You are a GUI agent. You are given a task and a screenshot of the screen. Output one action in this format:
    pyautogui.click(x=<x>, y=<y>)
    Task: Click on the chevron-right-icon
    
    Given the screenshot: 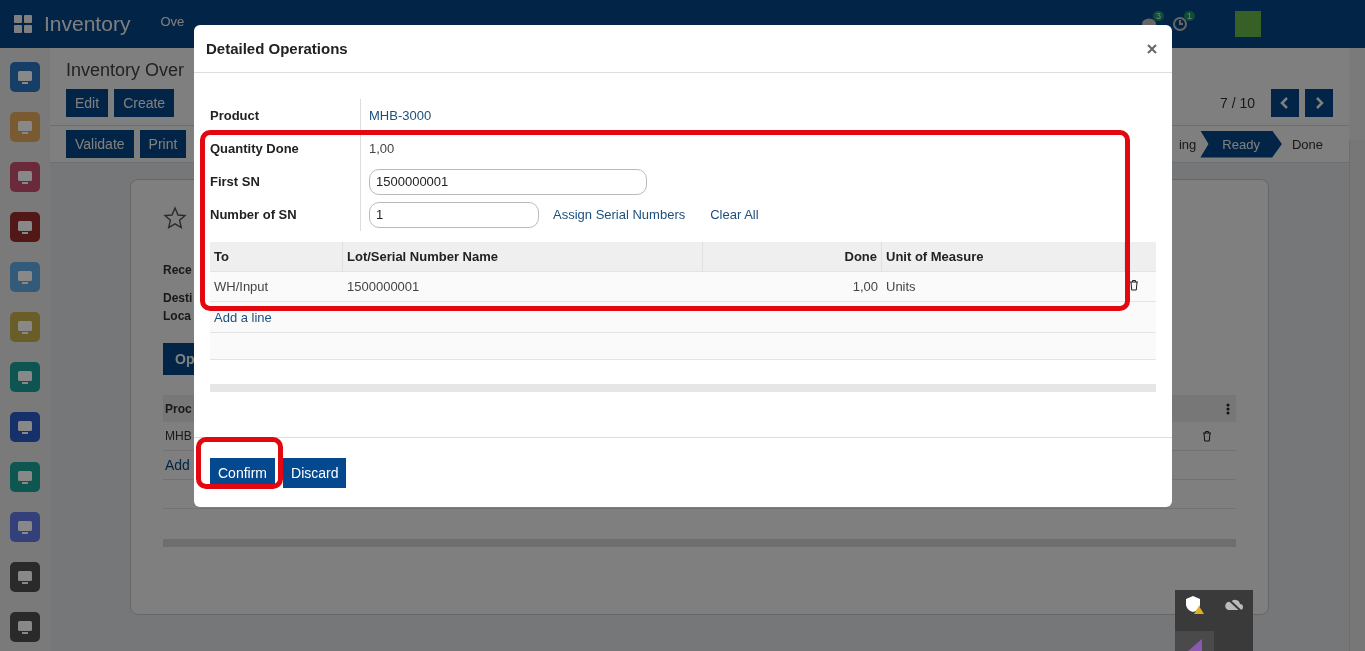 What is the action you would take?
    pyautogui.click(x=1319, y=103)
    